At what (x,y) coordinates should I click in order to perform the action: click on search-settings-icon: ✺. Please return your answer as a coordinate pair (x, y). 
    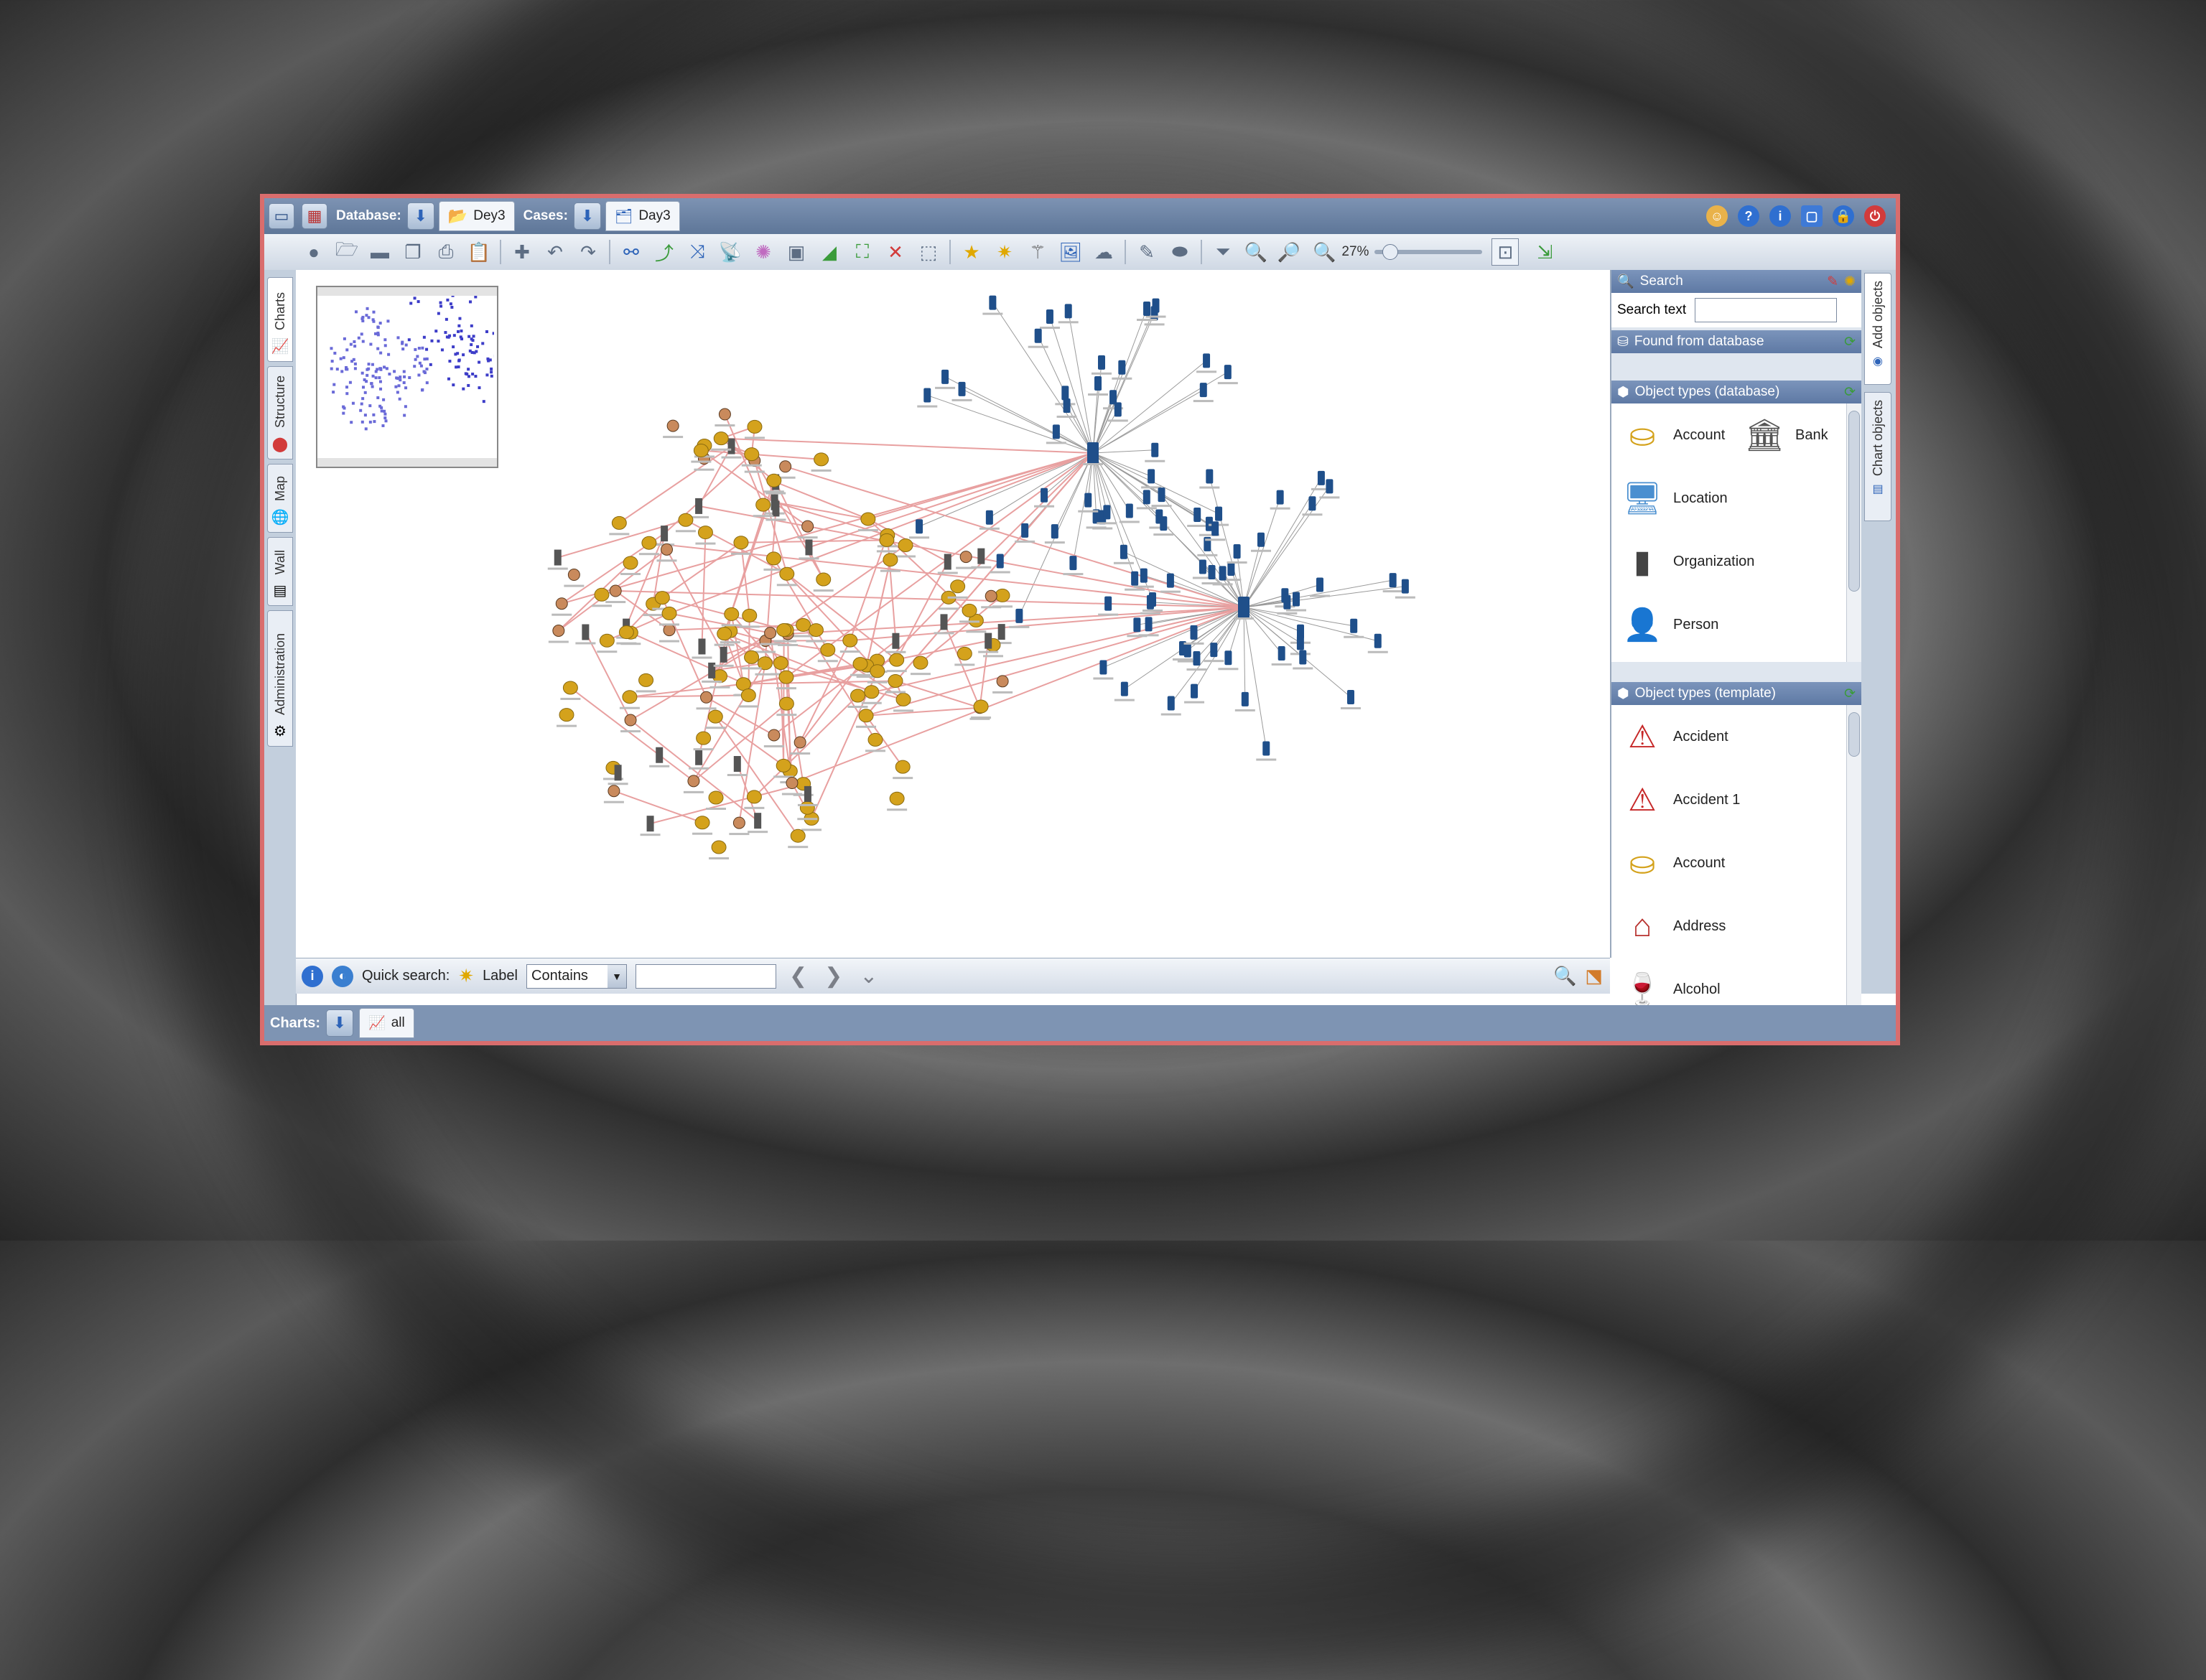
    Looking at the image, I should click on (1850, 282).